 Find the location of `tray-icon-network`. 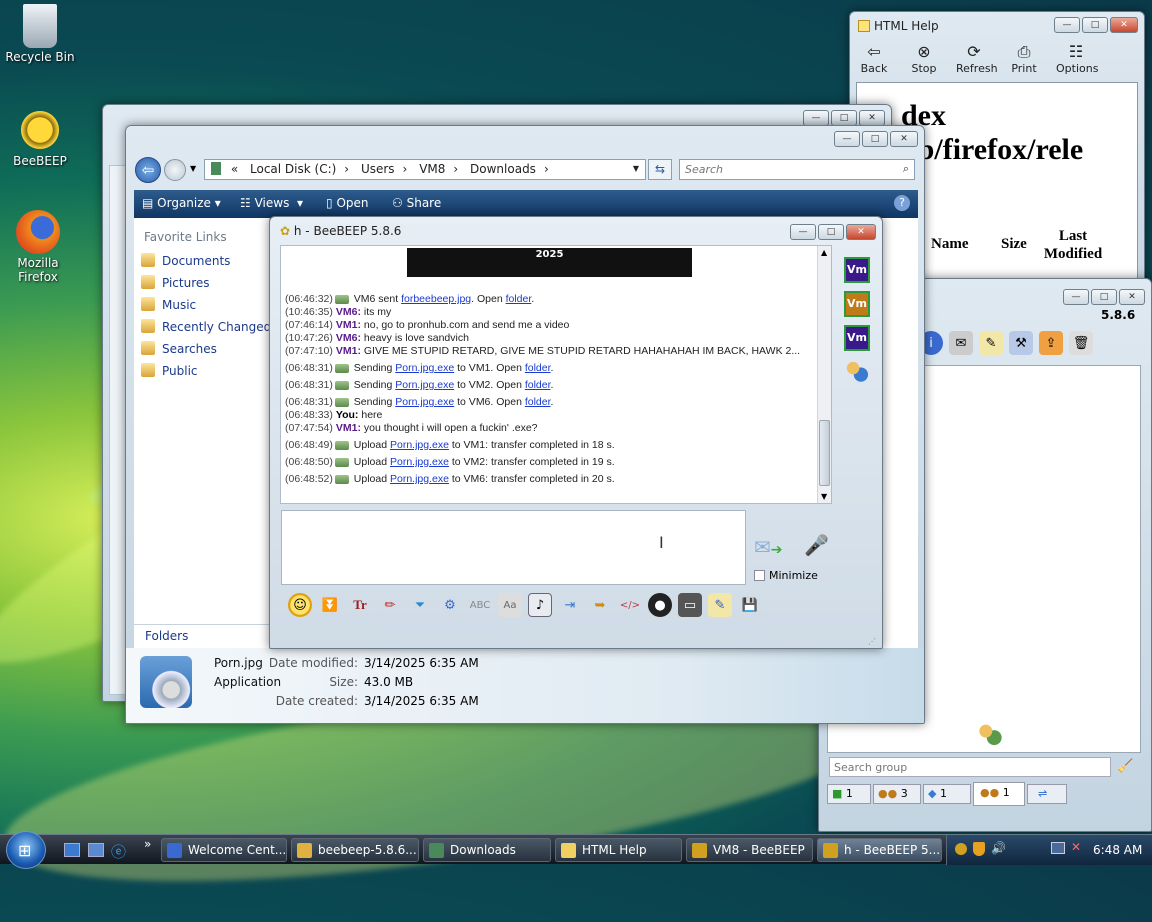

tray-icon-network is located at coordinates (1058, 848).